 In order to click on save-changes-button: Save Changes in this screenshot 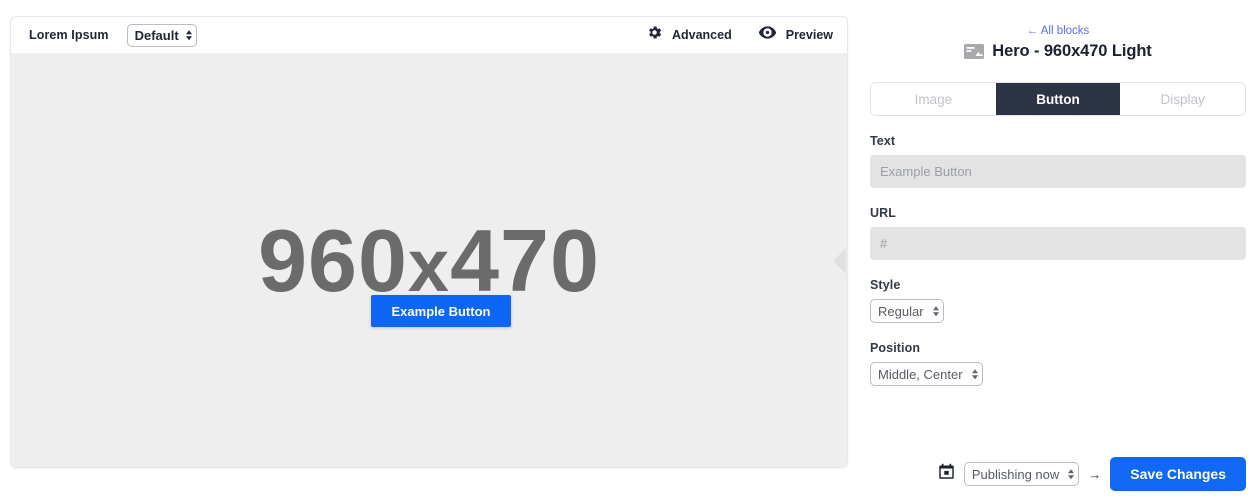, I will do `click(1178, 474)`.